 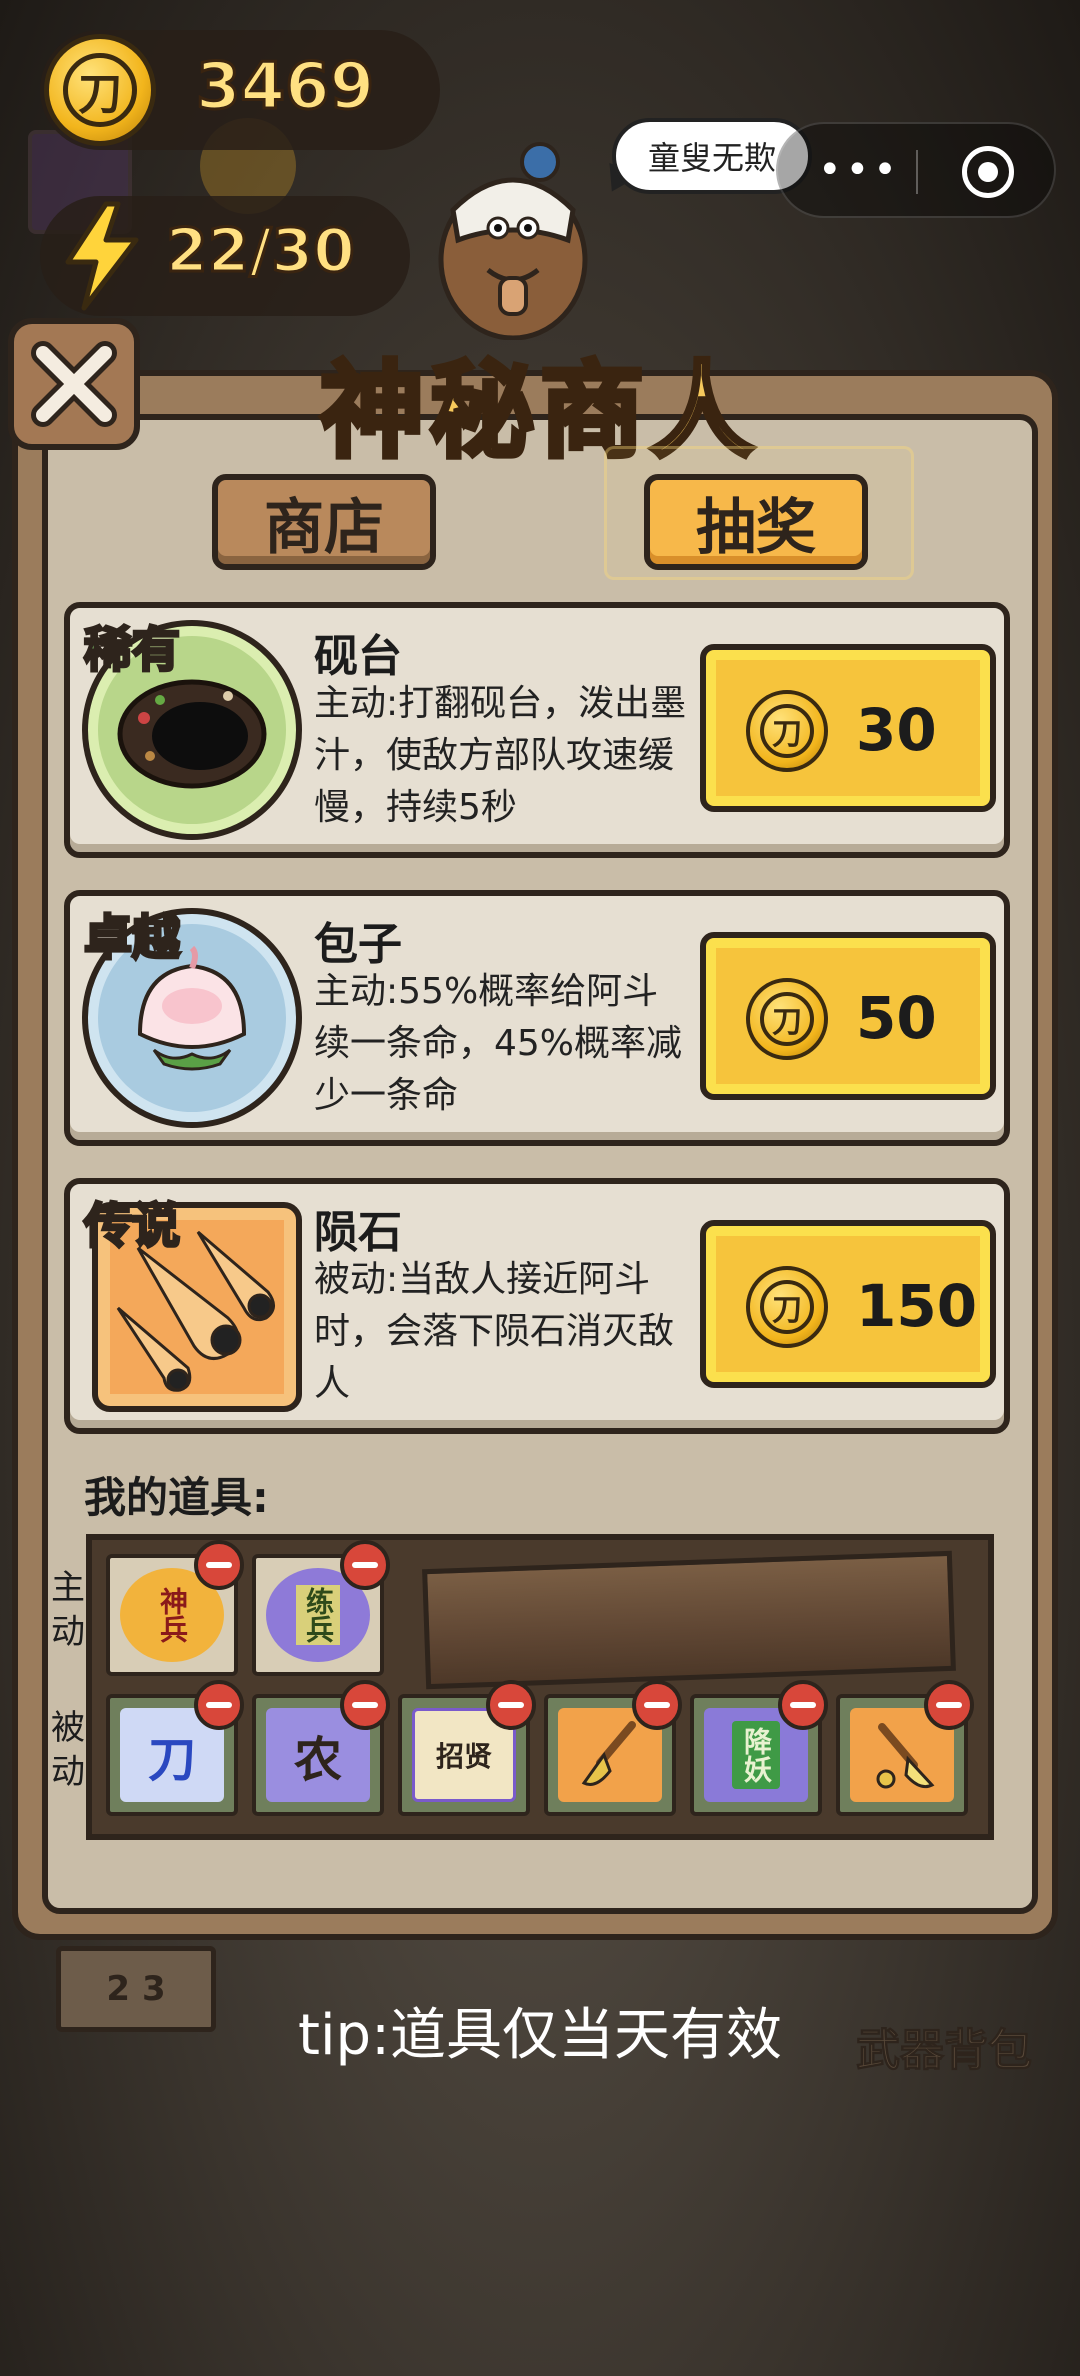 I want to click on capsule-divider, so click(x=917, y=172).